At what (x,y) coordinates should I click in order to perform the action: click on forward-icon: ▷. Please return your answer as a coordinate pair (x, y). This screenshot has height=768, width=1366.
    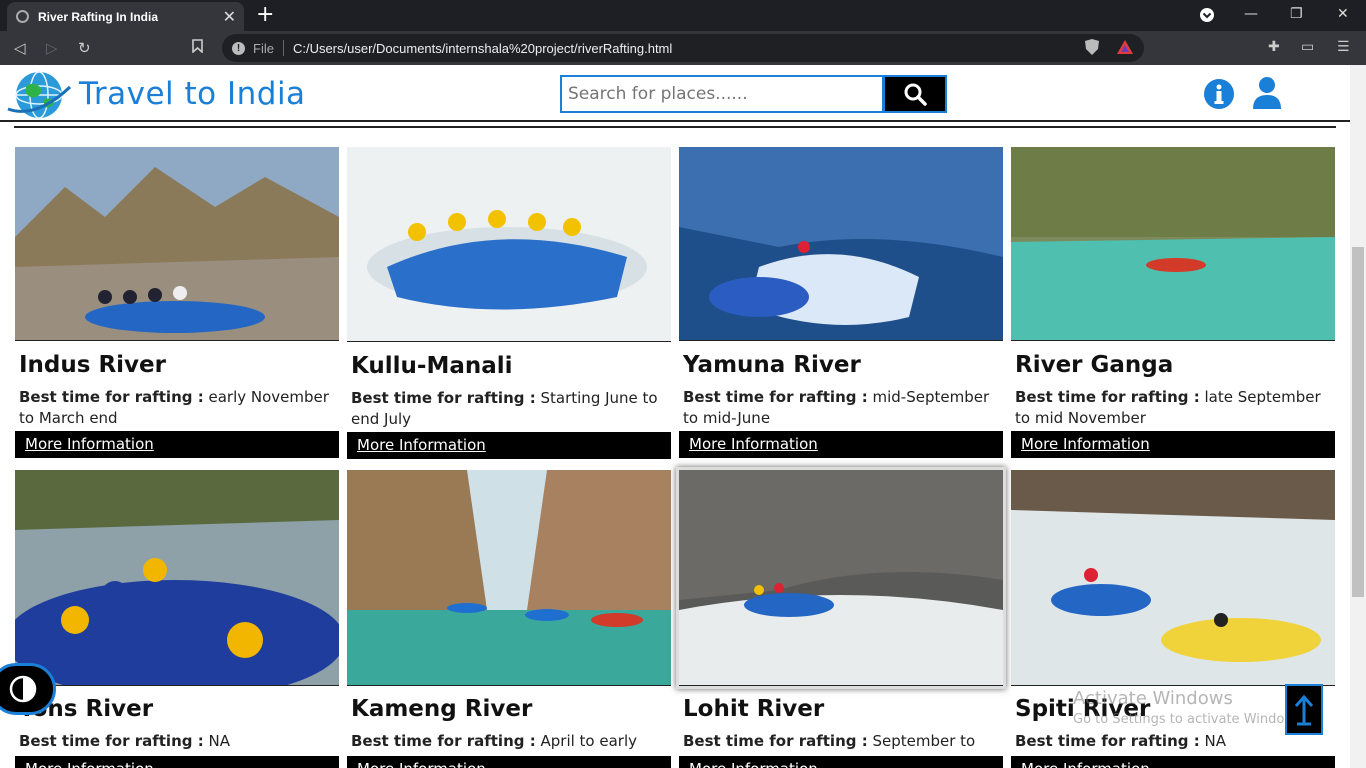
    Looking at the image, I should click on (52, 48).